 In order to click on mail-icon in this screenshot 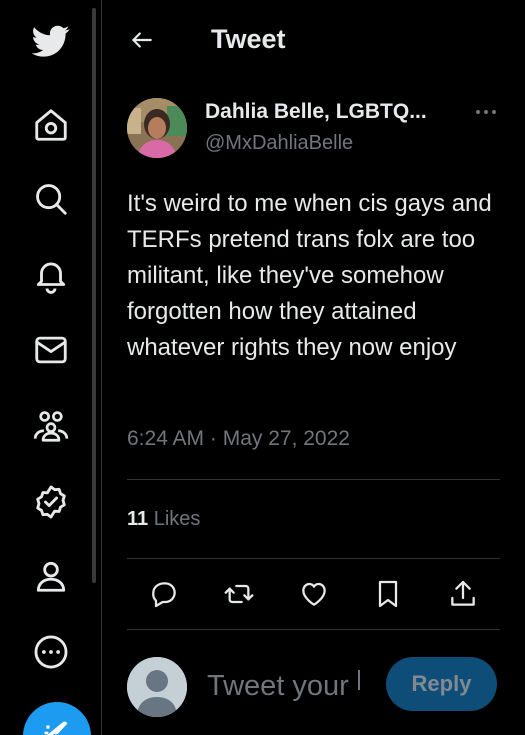, I will do `click(51, 350)`.